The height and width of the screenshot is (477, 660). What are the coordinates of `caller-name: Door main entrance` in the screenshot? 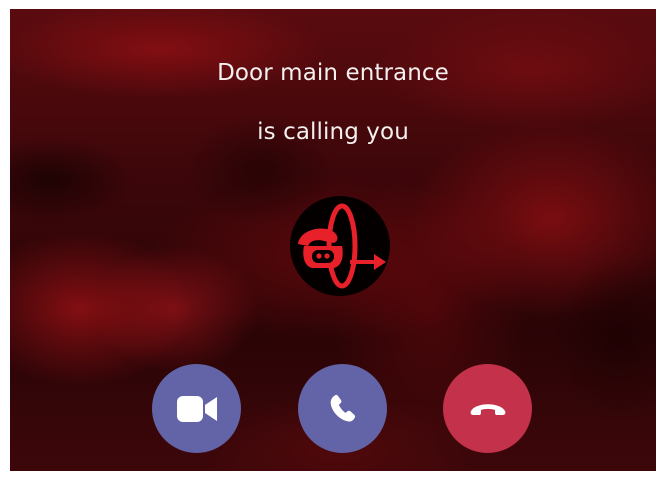 It's located at (333, 73).